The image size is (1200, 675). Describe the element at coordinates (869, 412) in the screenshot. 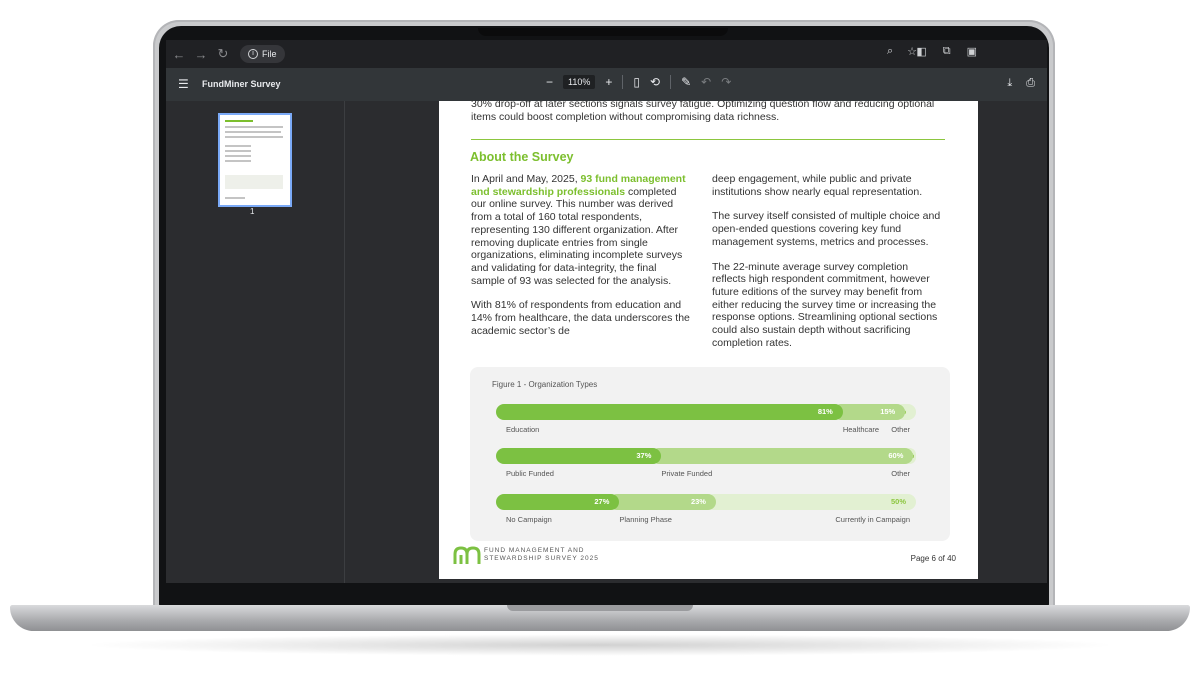

I see `bar-segment: 15%` at that location.